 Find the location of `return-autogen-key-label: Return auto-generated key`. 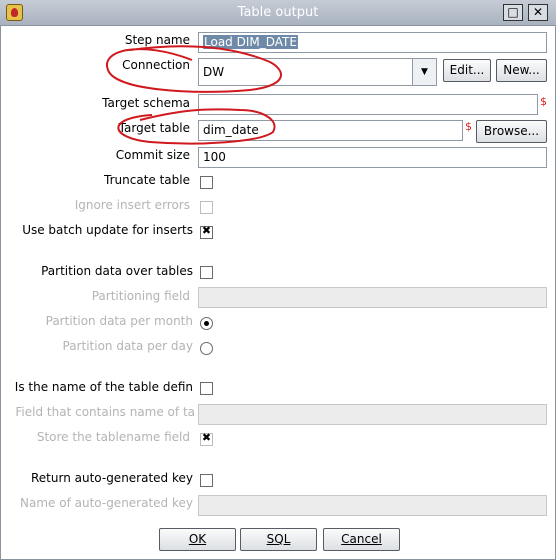

return-autogen-key-label: Return auto-generated key is located at coordinates (112, 478).